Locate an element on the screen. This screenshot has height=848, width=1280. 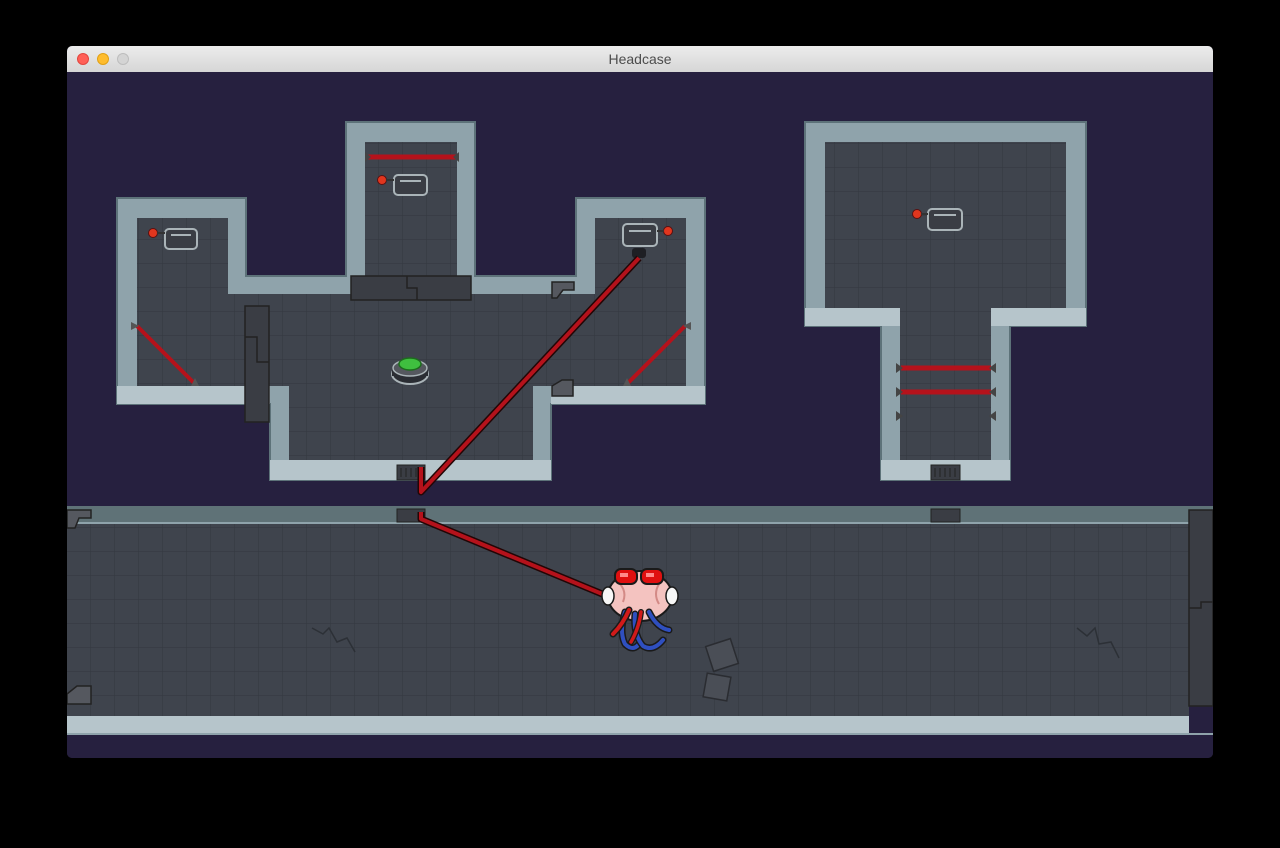
sliding-door-icon is located at coordinates (257, 364).